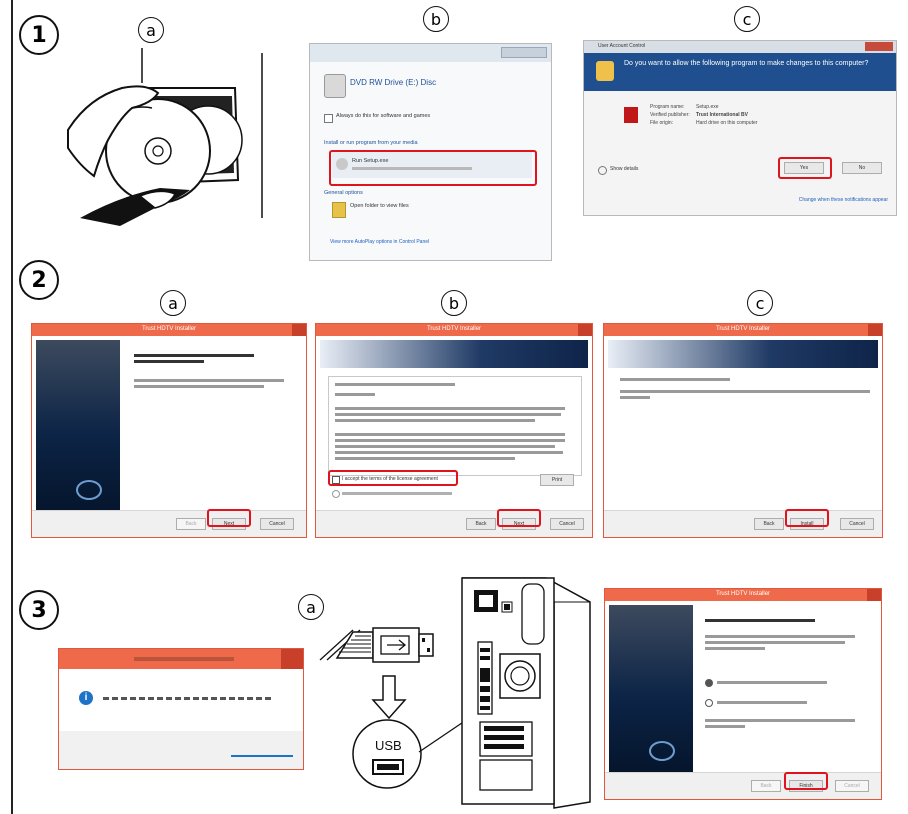 The image size is (908, 814). I want to click on license-footer: Back Next Cancel, so click(454, 523).